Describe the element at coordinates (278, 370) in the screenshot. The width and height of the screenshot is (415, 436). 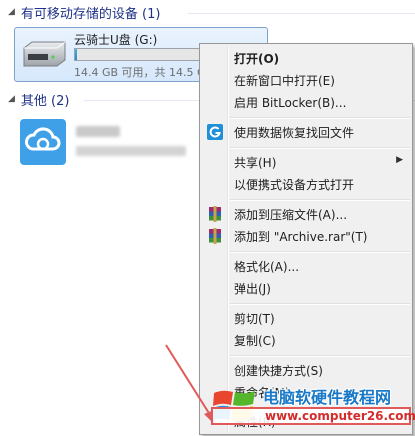
I see `menu-label: 创建快捷方式(S)` at that location.